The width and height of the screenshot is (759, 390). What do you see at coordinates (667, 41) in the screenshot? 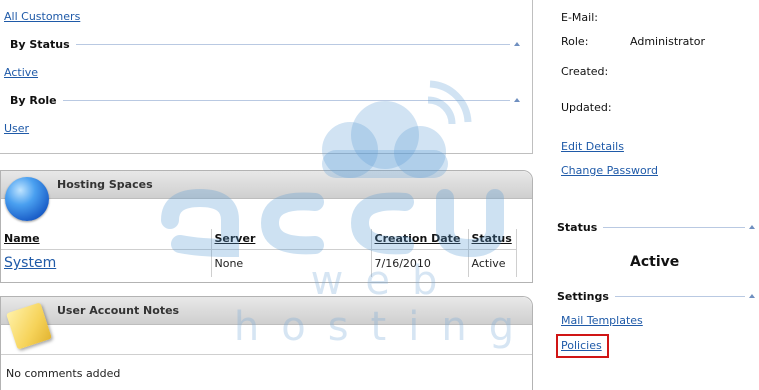
I see `role-value: Administrator` at bounding box center [667, 41].